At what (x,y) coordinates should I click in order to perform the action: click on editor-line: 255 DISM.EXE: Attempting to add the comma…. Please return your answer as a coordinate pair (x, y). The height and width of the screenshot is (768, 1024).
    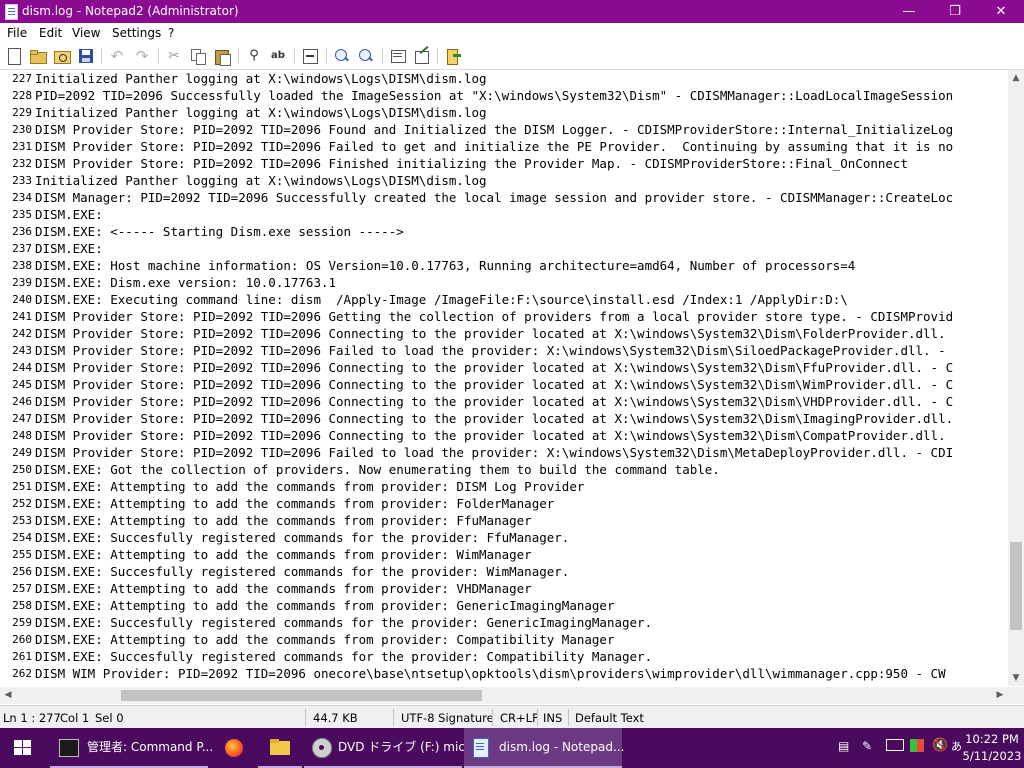
    Looking at the image, I should click on (504, 554).